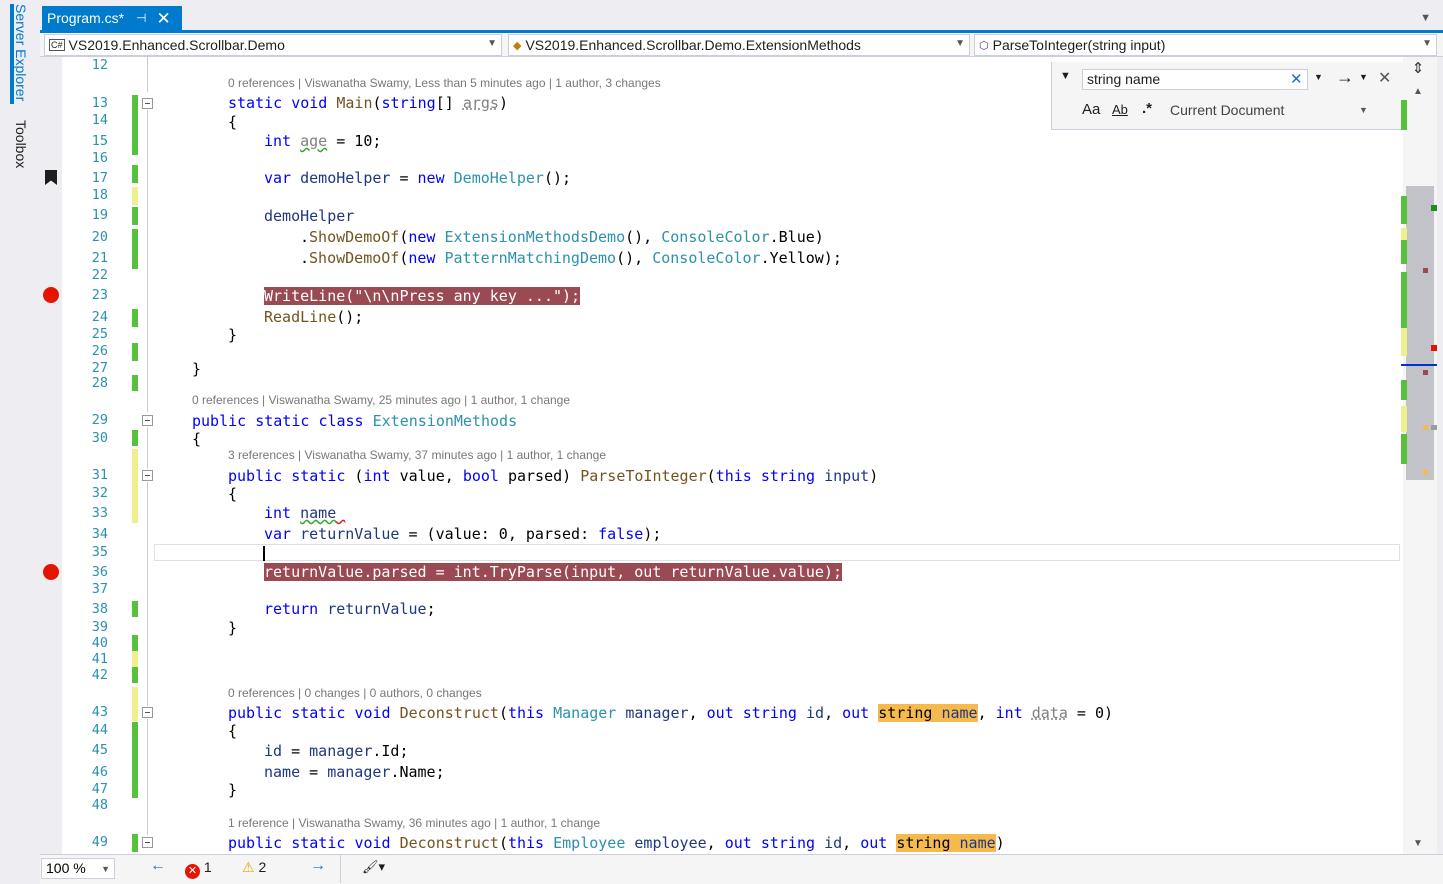 The width and height of the screenshot is (1443, 884). What do you see at coordinates (1205, 45) in the screenshot?
I see `member-dropdown: ⬡ ParseToInteger(string input) ▼` at bounding box center [1205, 45].